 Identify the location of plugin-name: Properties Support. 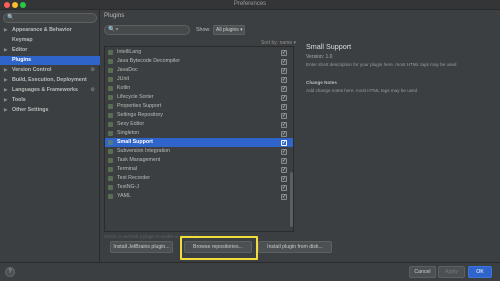
(139, 106).